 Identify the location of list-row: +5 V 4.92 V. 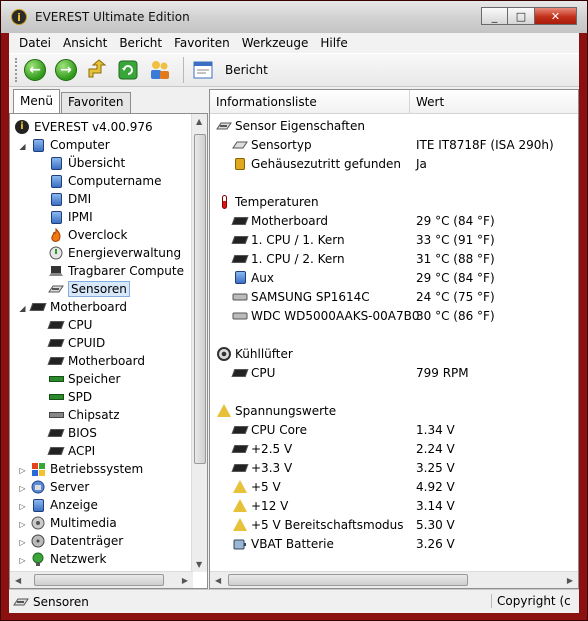
(394, 486).